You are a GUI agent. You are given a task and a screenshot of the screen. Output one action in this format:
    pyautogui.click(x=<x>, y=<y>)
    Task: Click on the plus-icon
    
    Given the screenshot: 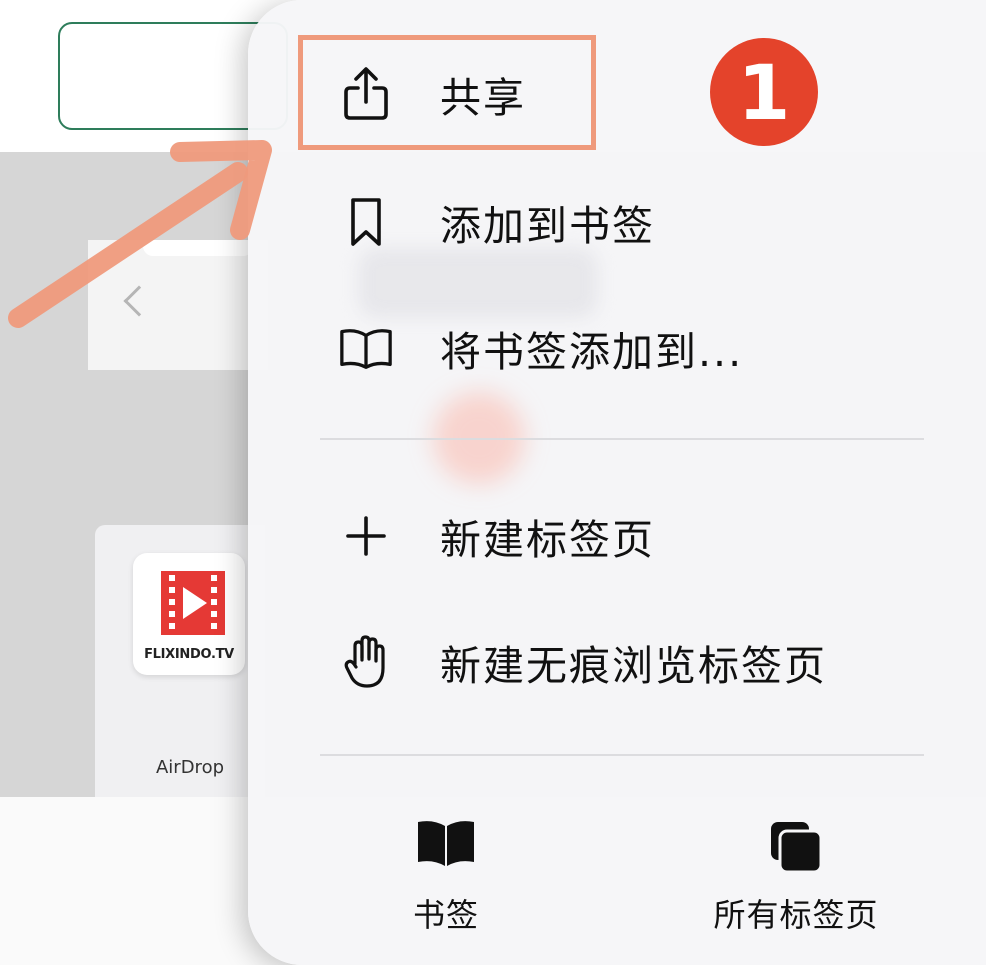 What is the action you would take?
    pyautogui.click(x=366, y=536)
    